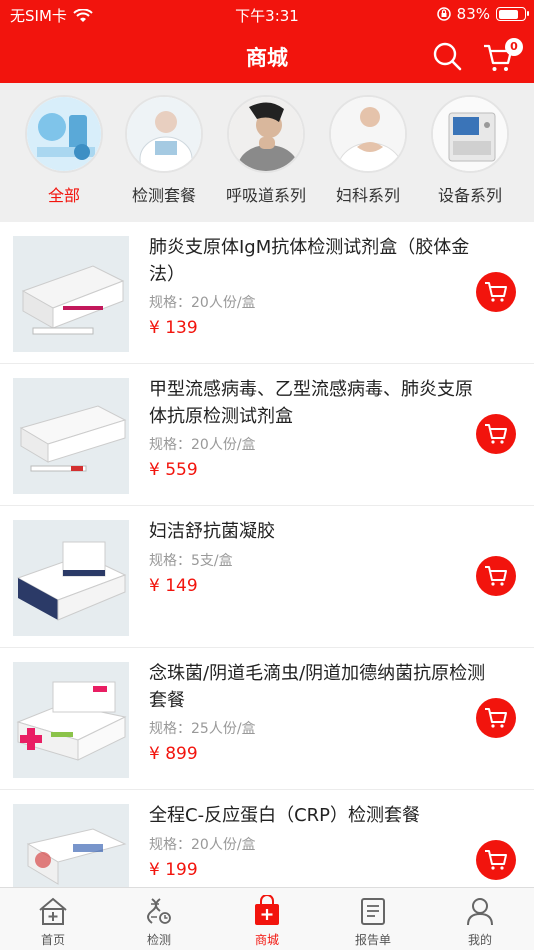 The height and width of the screenshot is (950, 534). I want to click on product-name: 肺炎支原体IgM抗体检测试剂盒（胶体金法）, so click(319, 261).